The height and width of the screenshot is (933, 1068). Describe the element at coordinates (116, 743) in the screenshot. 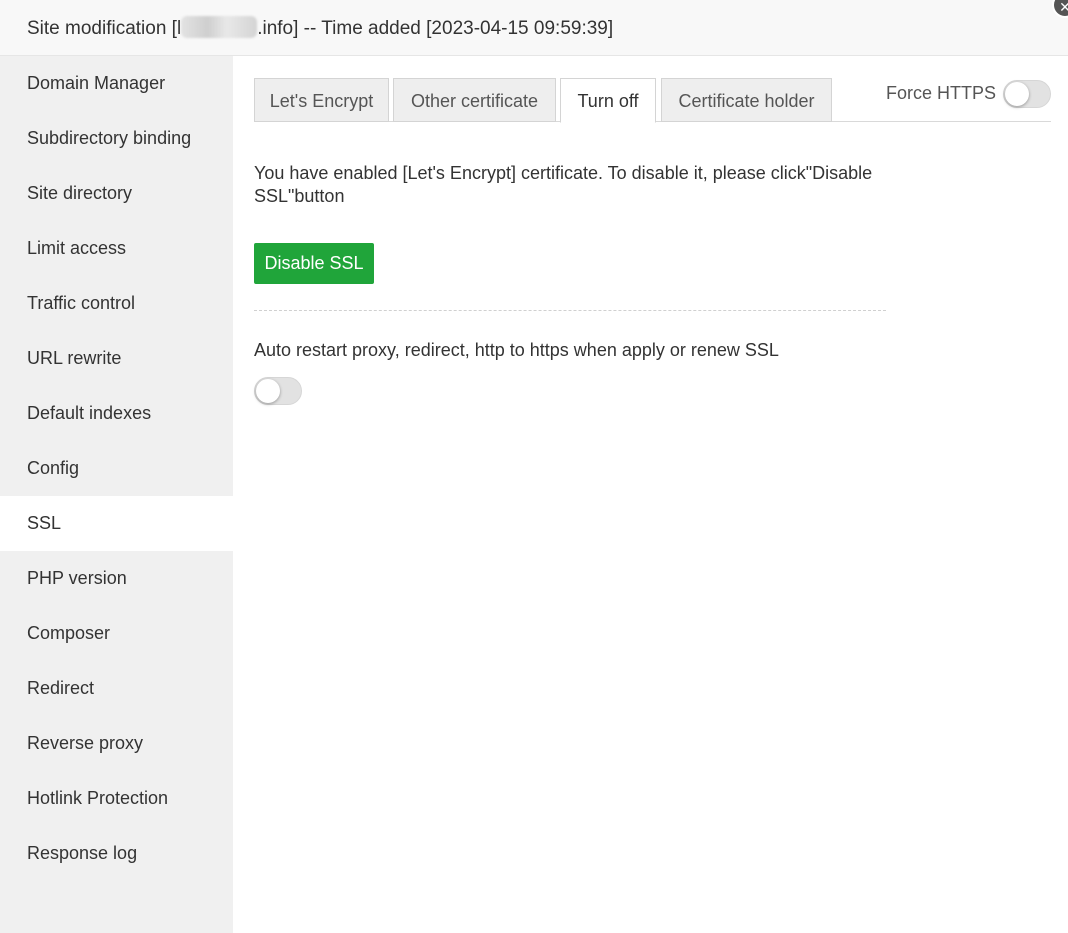

I see `sidebar-item-reverse-proxy: Reverse proxy` at that location.